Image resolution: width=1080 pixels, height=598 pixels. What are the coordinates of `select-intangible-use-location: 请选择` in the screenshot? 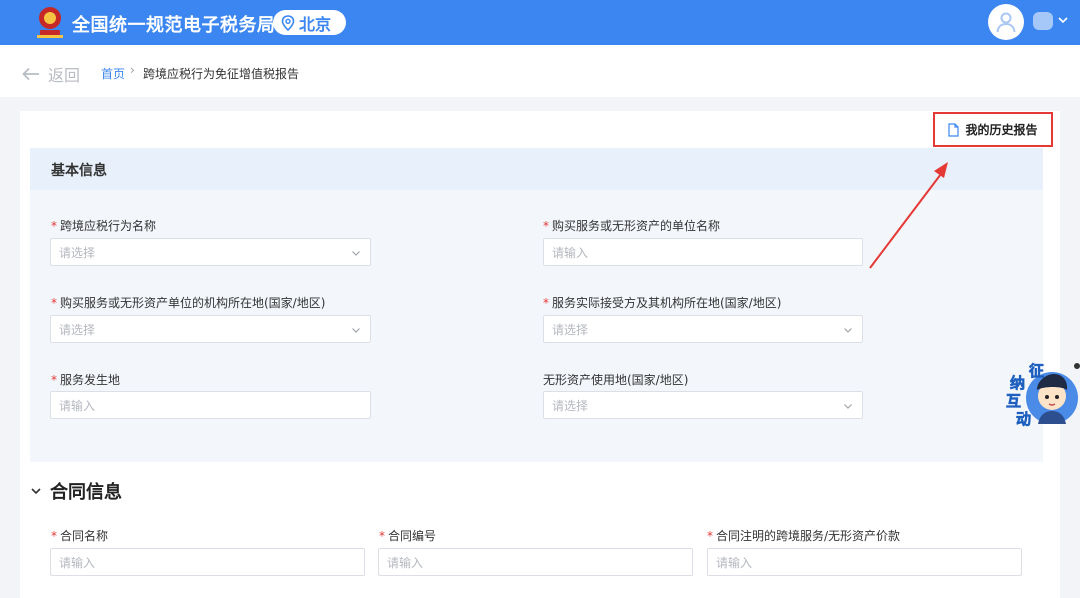 It's located at (703, 405).